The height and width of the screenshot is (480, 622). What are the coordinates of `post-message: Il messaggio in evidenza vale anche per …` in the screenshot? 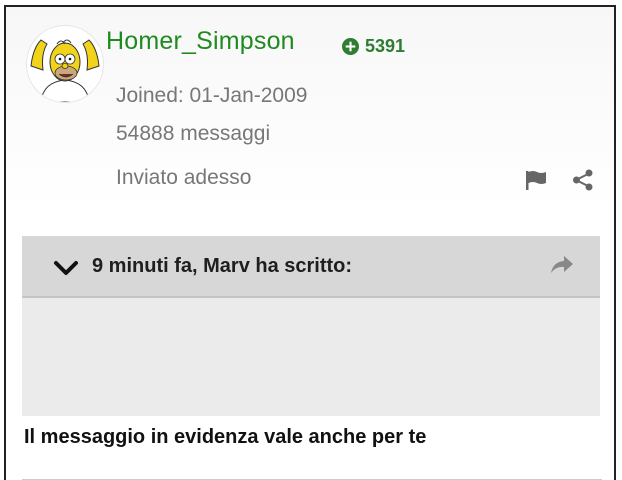 It's located at (225, 437).